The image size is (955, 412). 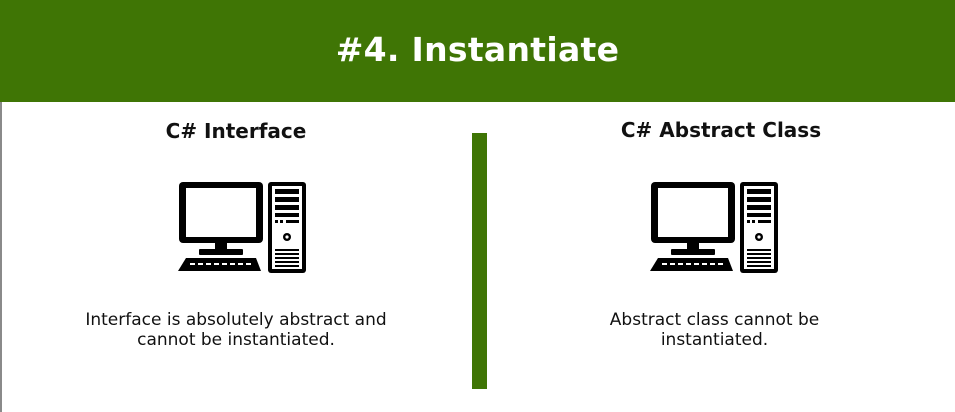 What do you see at coordinates (721, 130) in the screenshot?
I see `abstract-class-title: C# Abstract Class` at bounding box center [721, 130].